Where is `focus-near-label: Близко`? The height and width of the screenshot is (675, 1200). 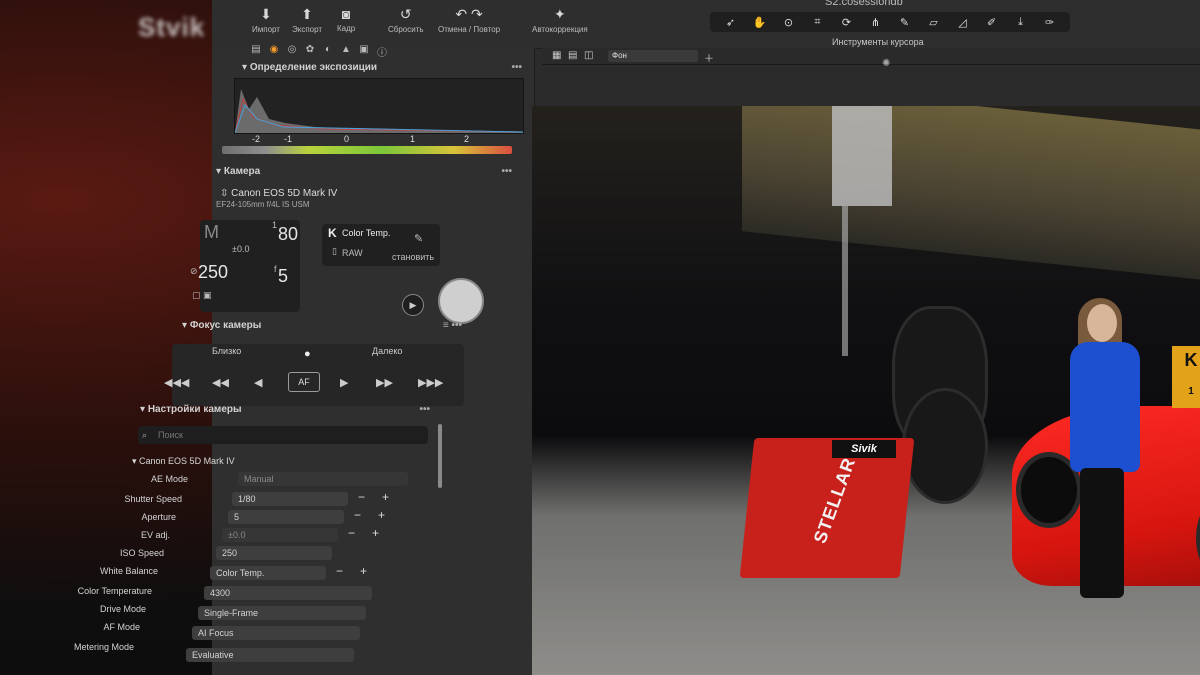 focus-near-label: Близко is located at coordinates (227, 351).